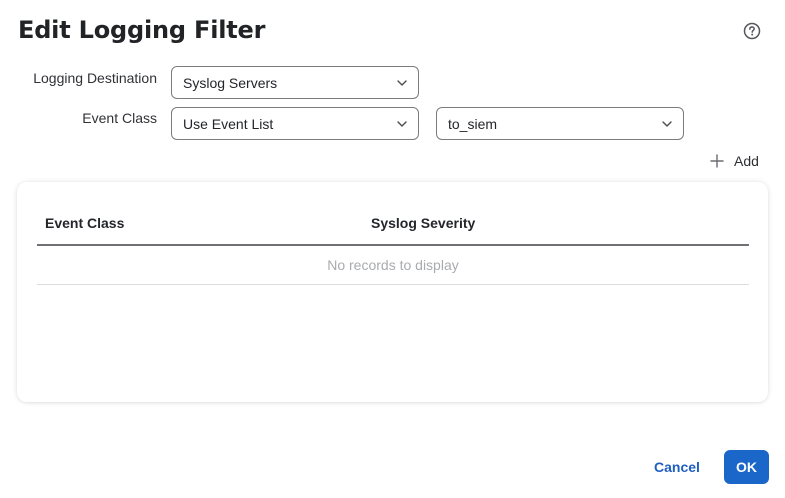  Describe the element at coordinates (746, 467) in the screenshot. I see `ok-button: OK` at that location.